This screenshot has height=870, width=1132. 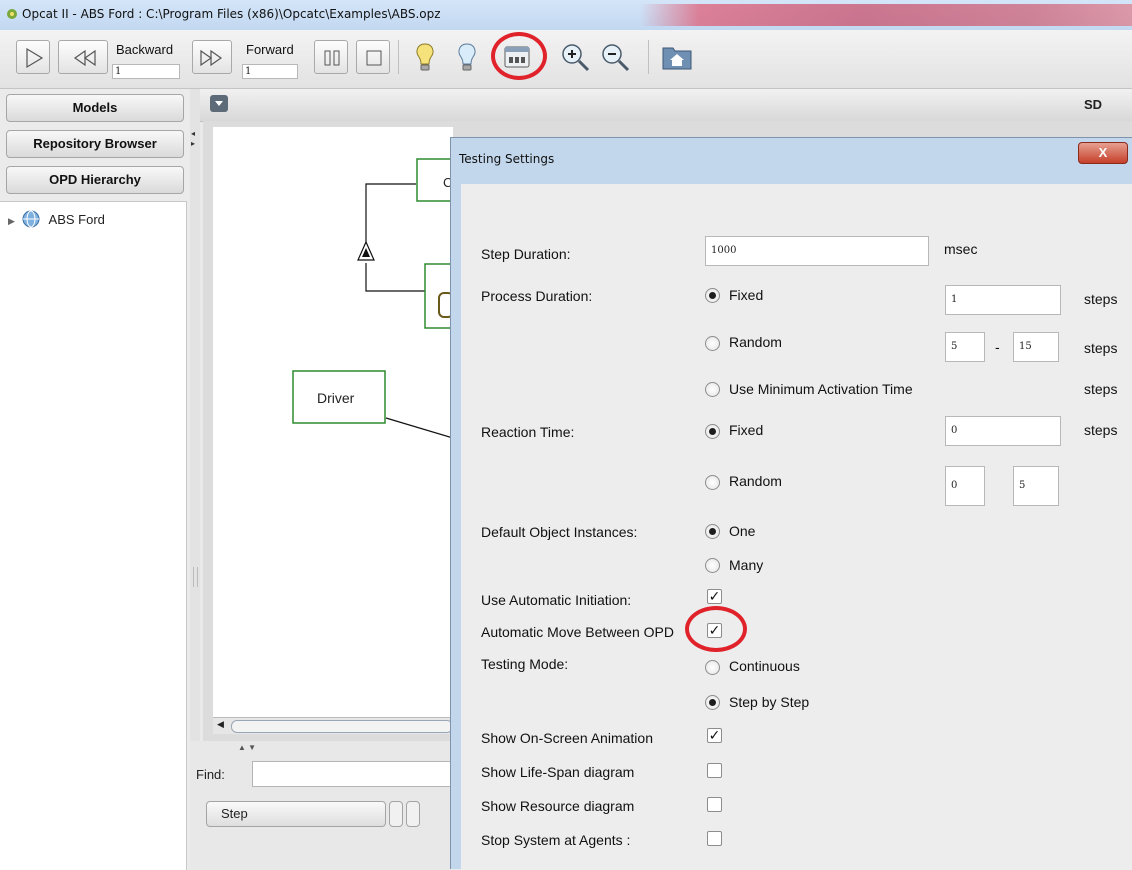 I want to click on show-lifespan-checkbox, so click(x=714, y=770).